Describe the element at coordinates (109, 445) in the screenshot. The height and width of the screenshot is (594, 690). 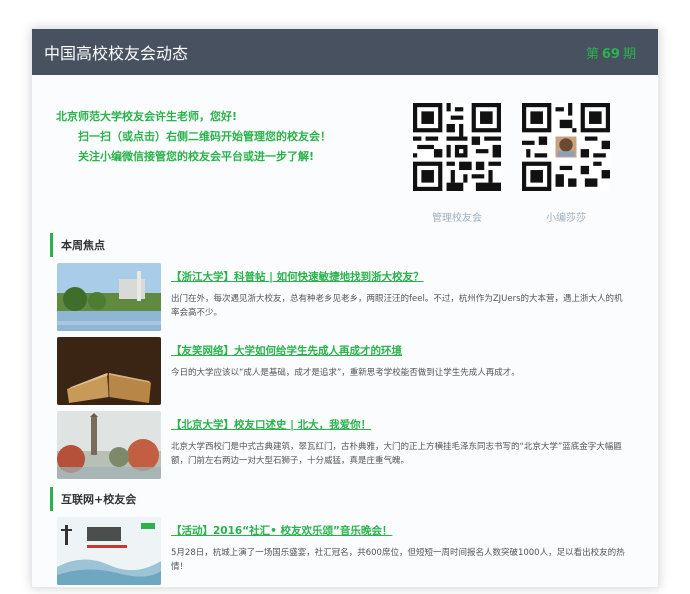
I see `pku-tower-thumbnail` at that location.